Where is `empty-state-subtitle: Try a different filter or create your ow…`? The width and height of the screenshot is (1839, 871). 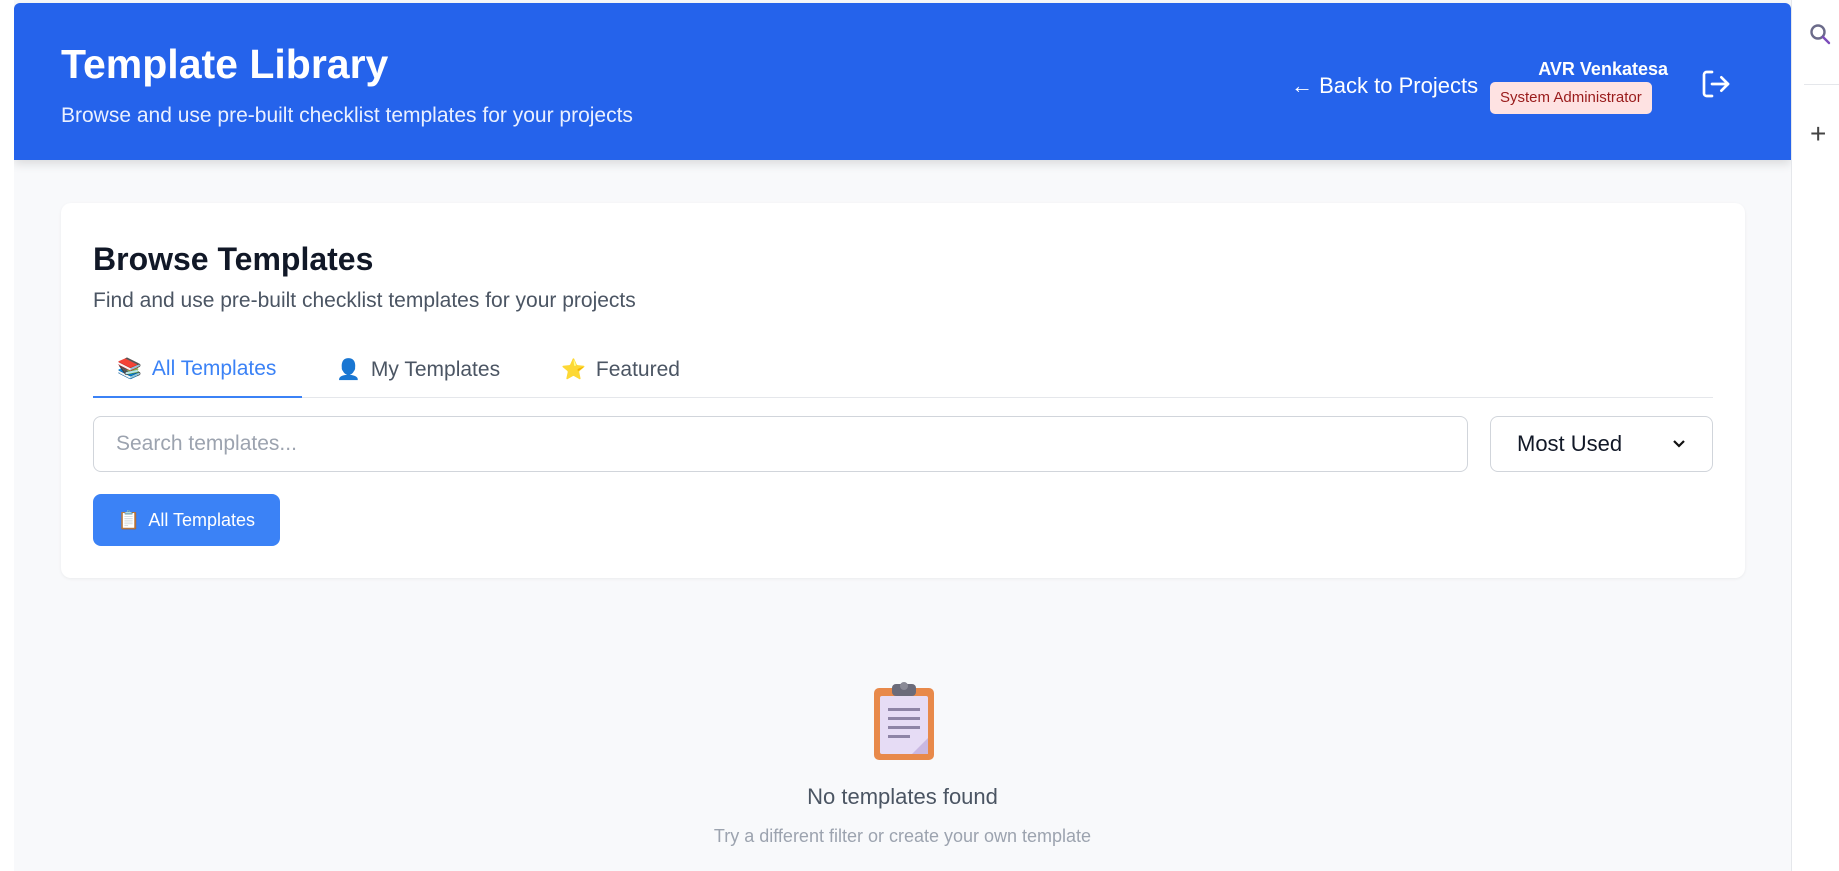
empty-state-subtitle: Try a different filter or create your ow… is located at coordinates (902, 836).